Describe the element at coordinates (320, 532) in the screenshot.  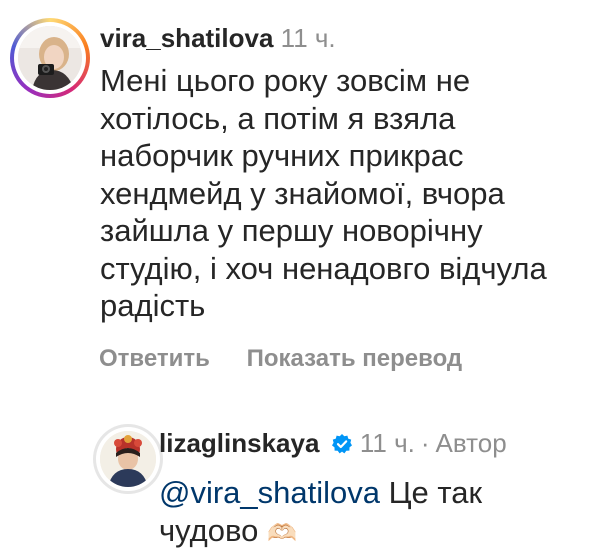
I see `reply-line: чудово 🫶🏻` at that location.